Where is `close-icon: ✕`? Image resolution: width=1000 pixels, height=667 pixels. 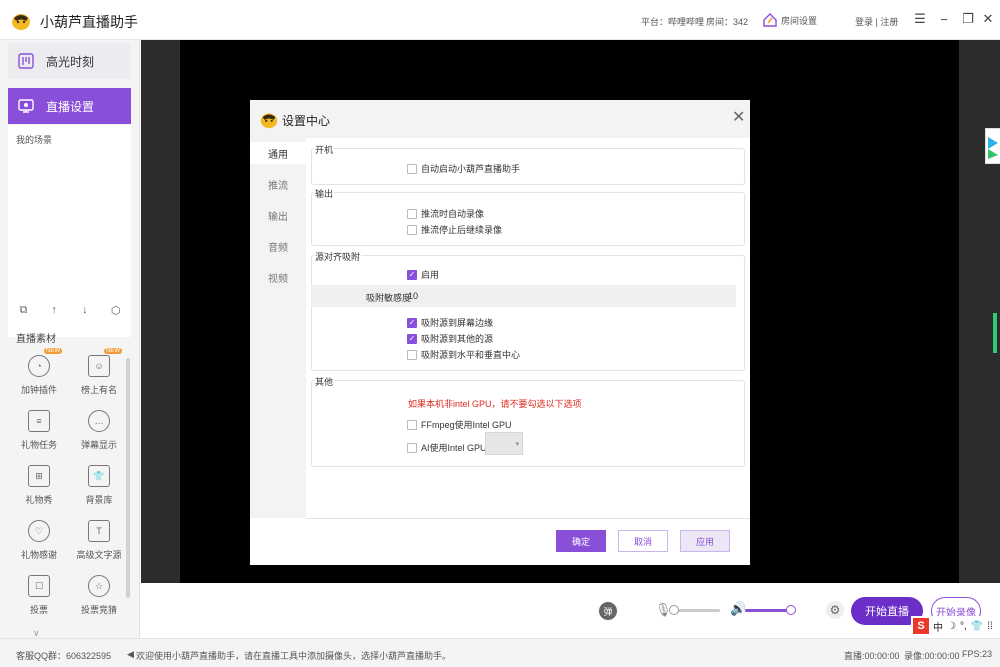
close-icon: ✕ is located at coordinates (738, 118).